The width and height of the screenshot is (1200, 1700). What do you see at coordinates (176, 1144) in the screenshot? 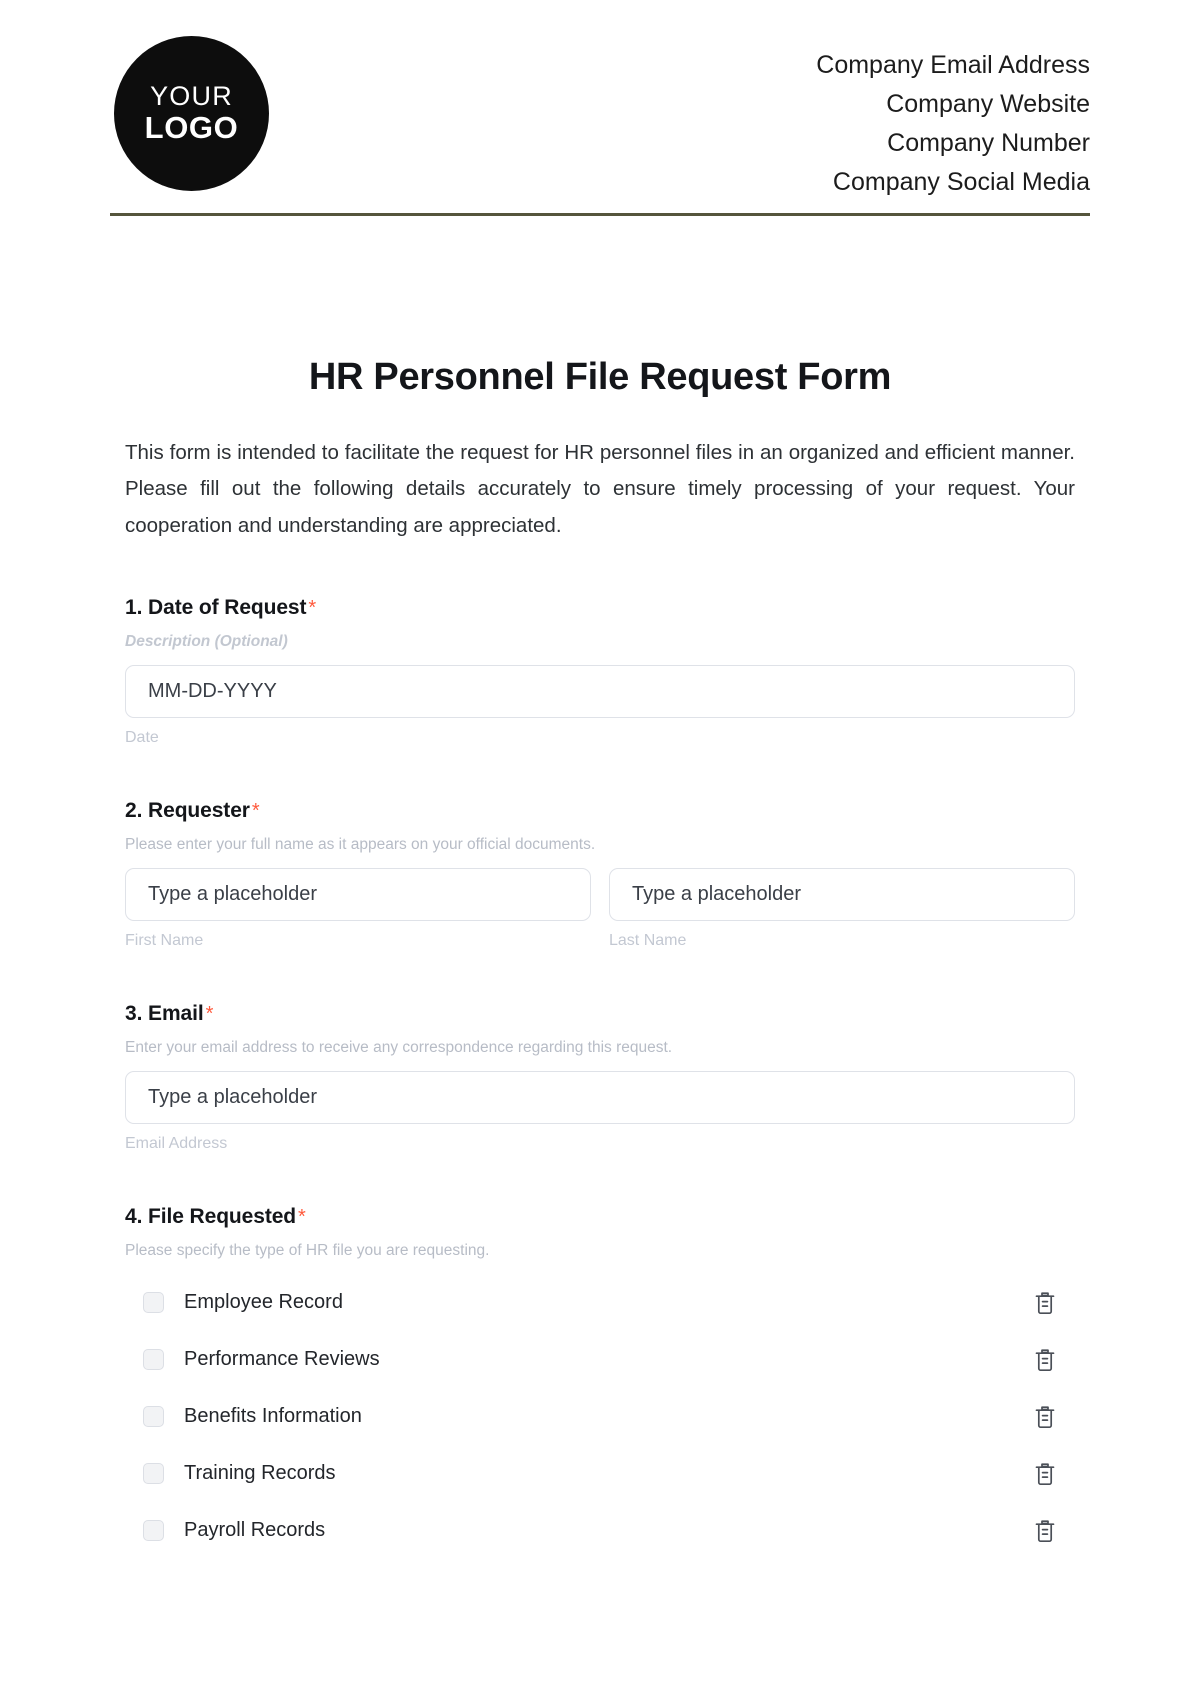
I see `email-sub-label: Email Address` at bounding box center [176, 1144].